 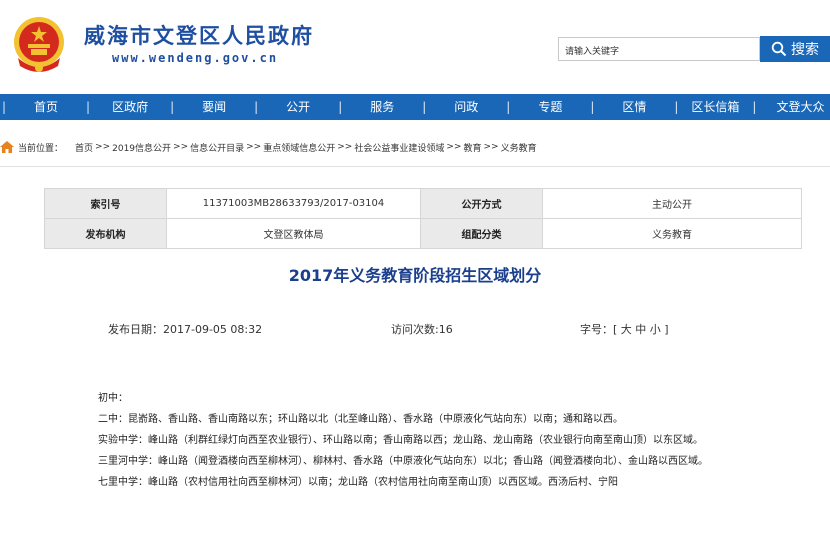 I want to click on search-icon, so click(x=779, y=49).